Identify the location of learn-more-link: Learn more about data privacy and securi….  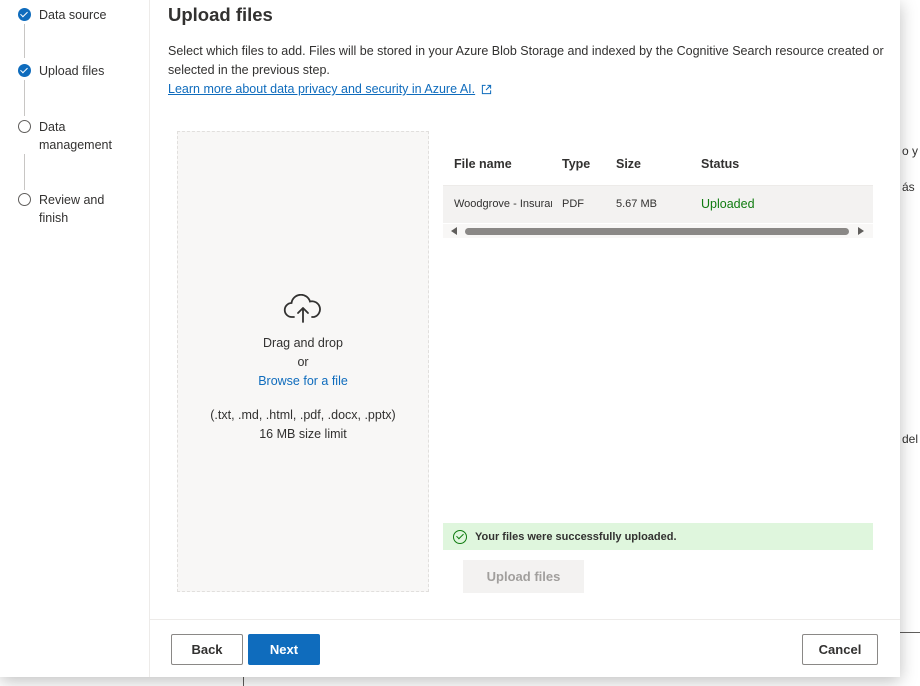
(330, 89).